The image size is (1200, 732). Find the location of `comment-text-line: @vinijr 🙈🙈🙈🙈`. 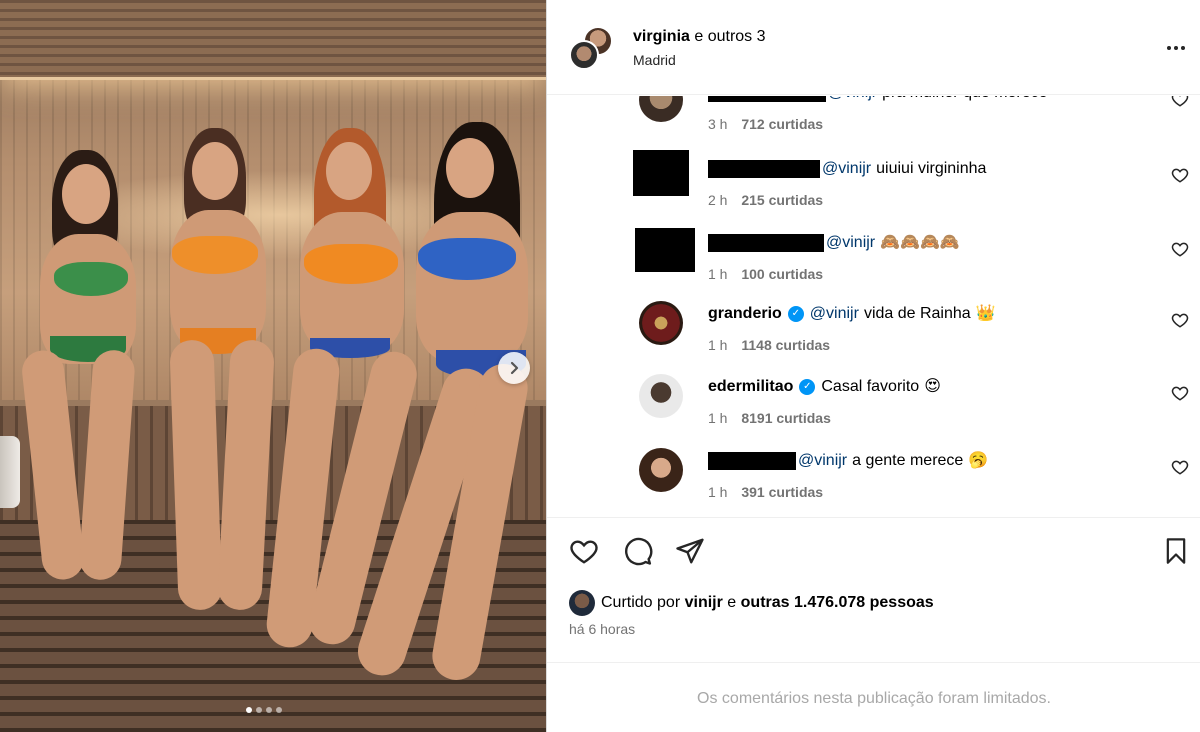

comment-text-line: @vinijr 🙈🙈🙈🙈 is located at coordinates (834, 243).